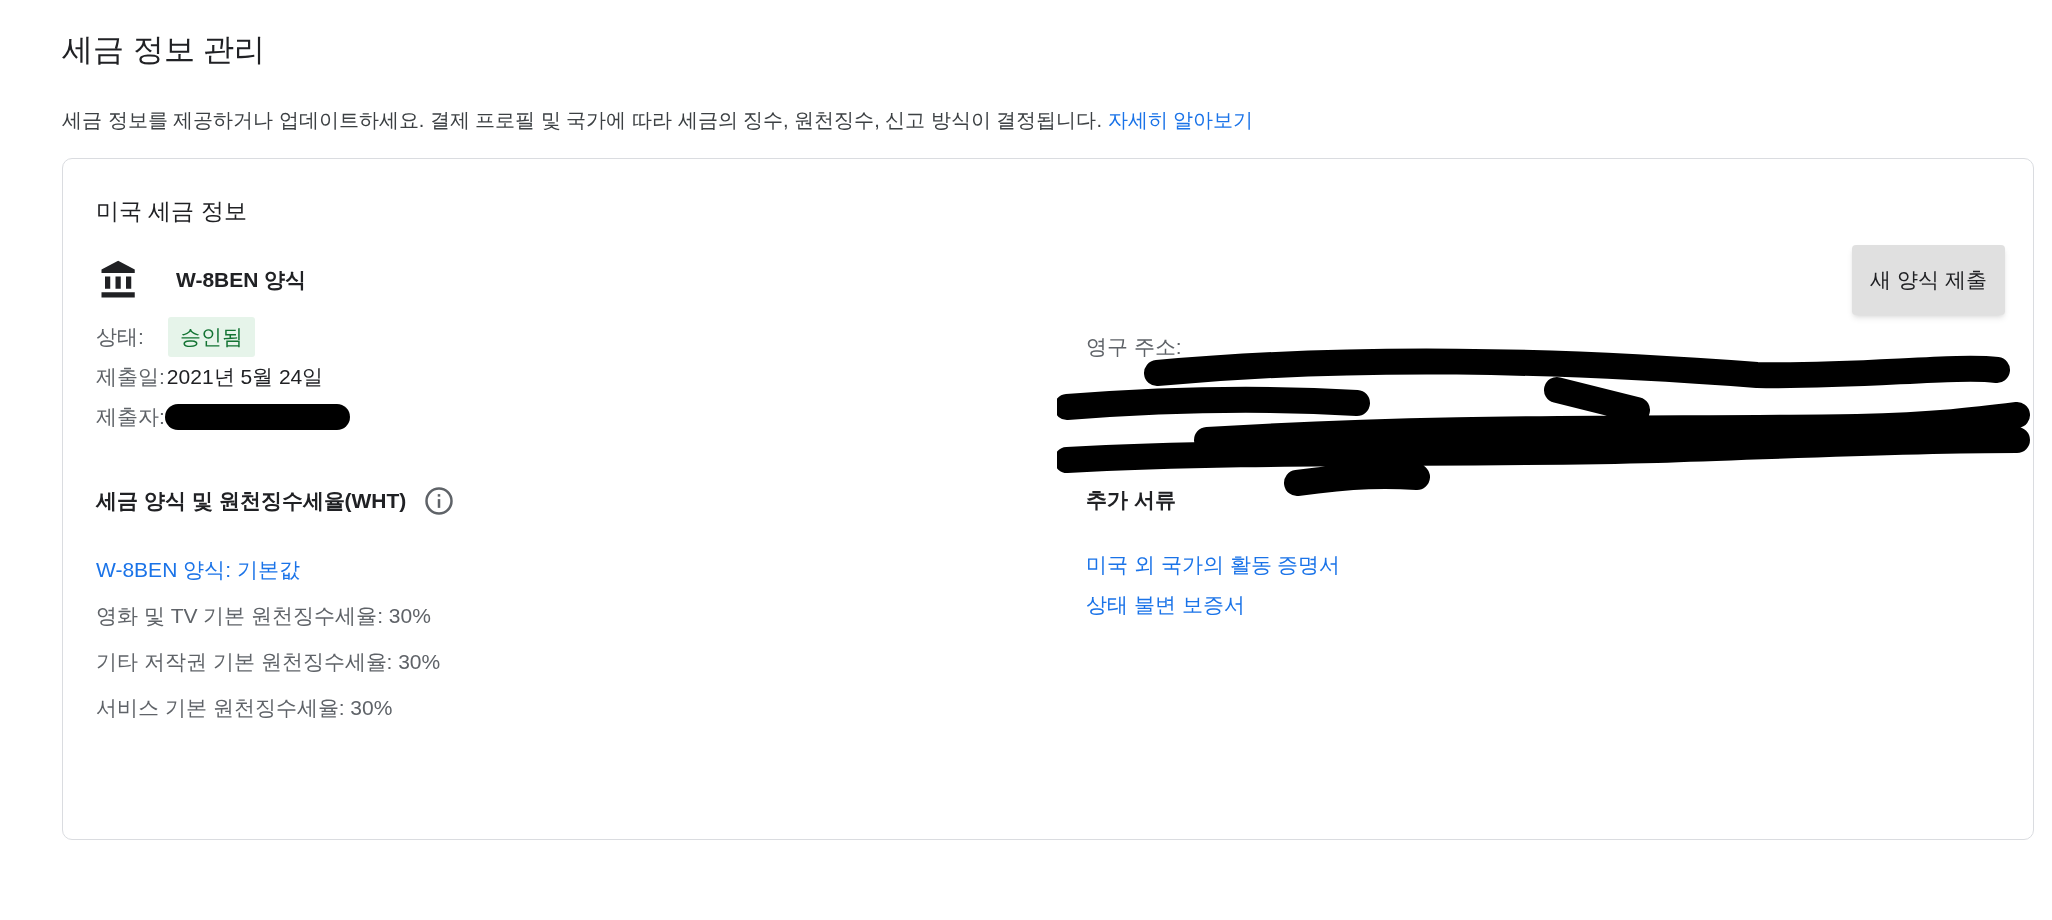  I want to click on form-name: W-8BEN 양식, so click(241, 280).